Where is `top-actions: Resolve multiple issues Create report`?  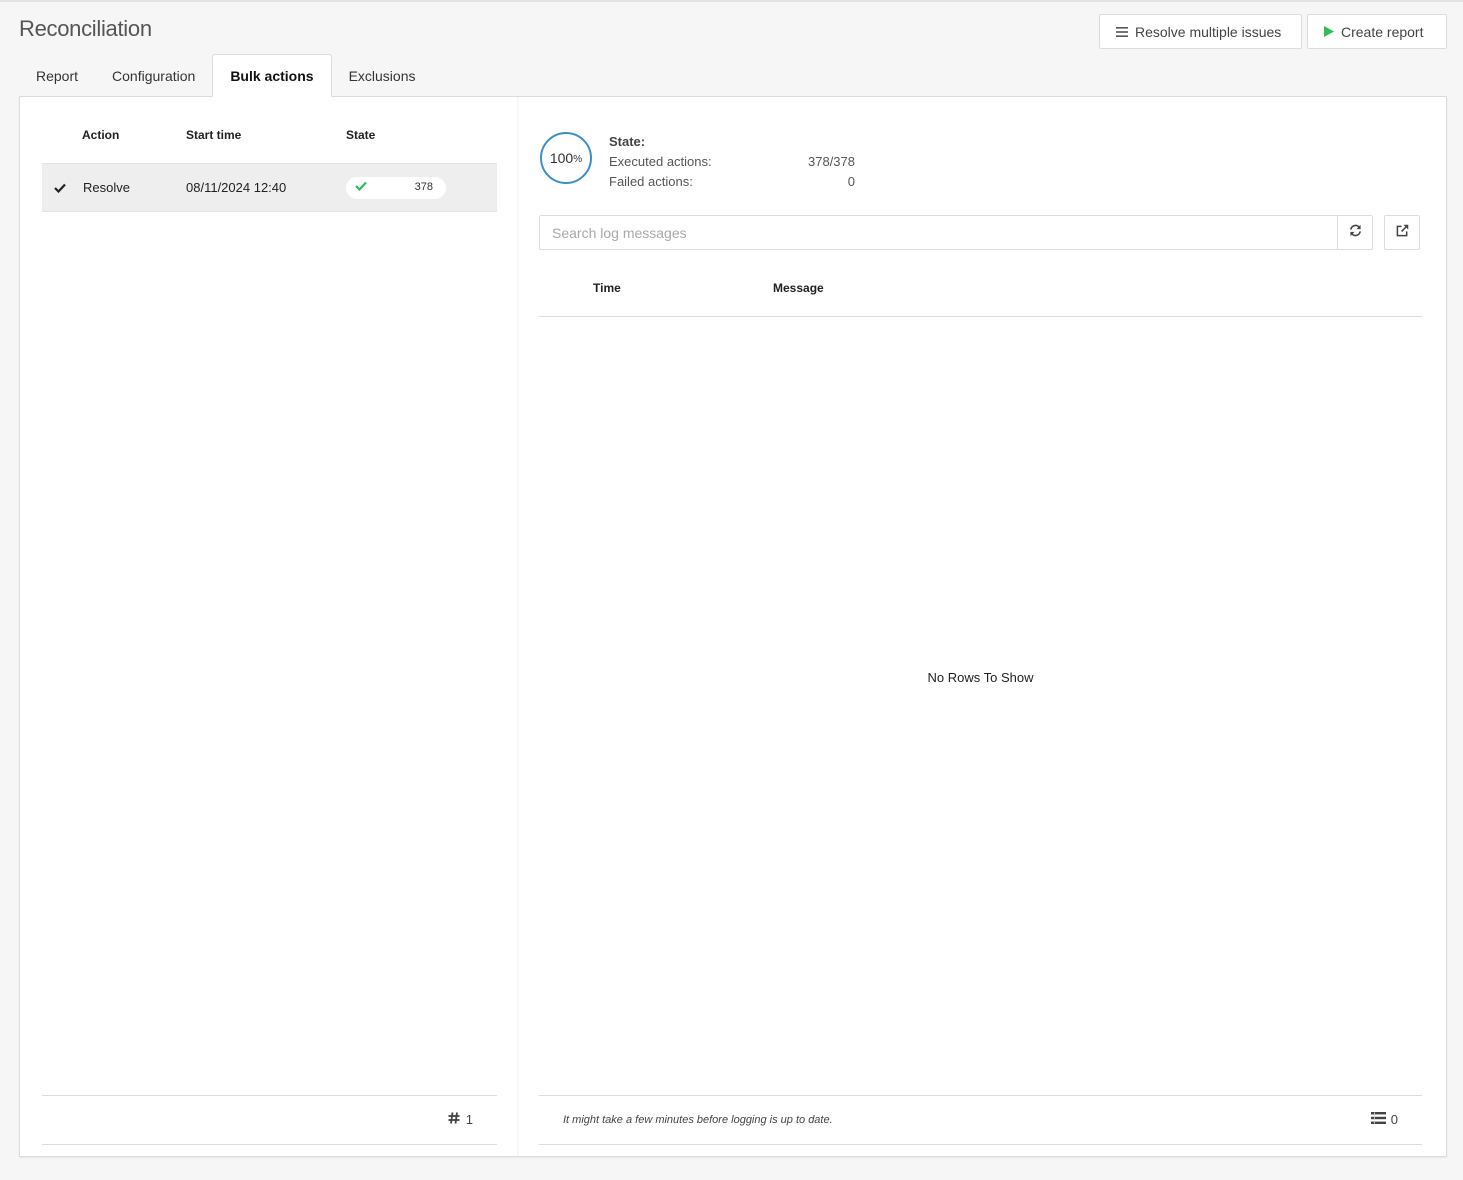 top-actions: Resolve multiple issues Create report is located at coordinates (1273, 31).